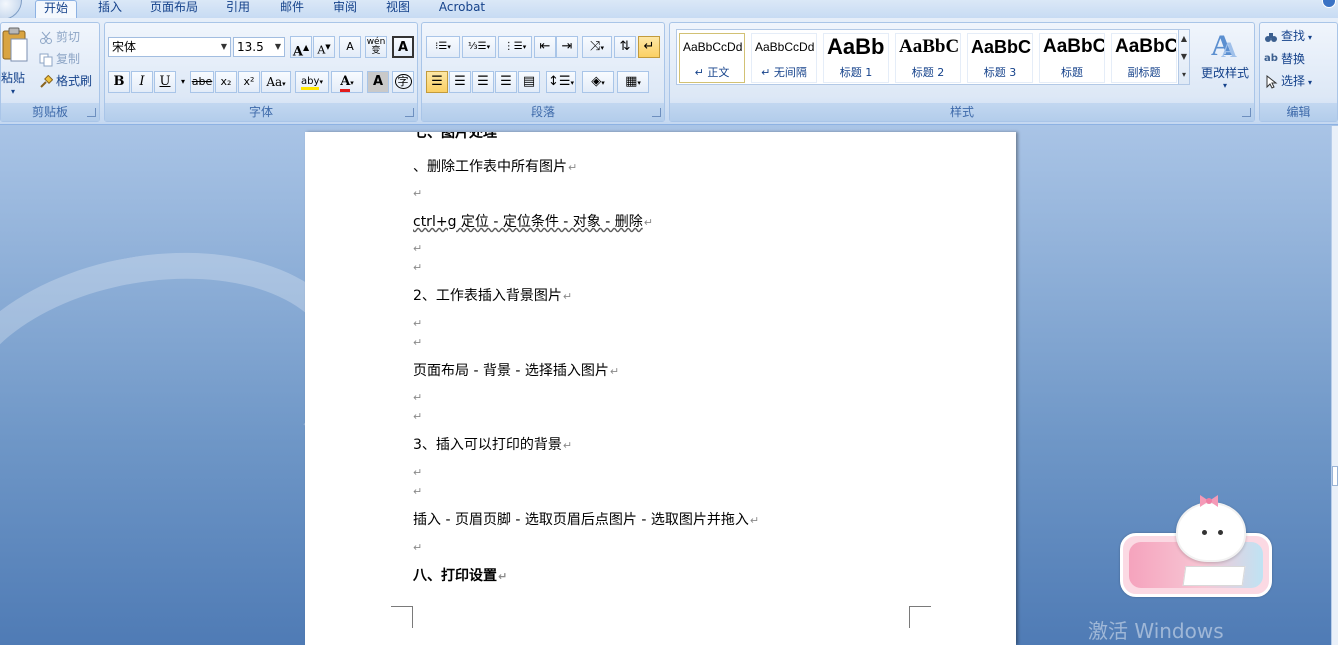 This screenshot has height=645, width=1338. What do you see at coordinates (65, 80) in the screenshot?
I see `format-painter-button: 格式刷` at bounding box center [65, 80].